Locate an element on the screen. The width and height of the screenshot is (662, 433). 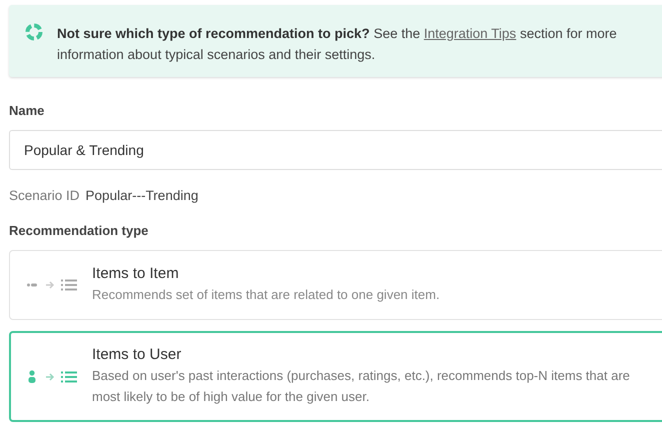
lifebuoy-icon is located at coordinates (34, 32).